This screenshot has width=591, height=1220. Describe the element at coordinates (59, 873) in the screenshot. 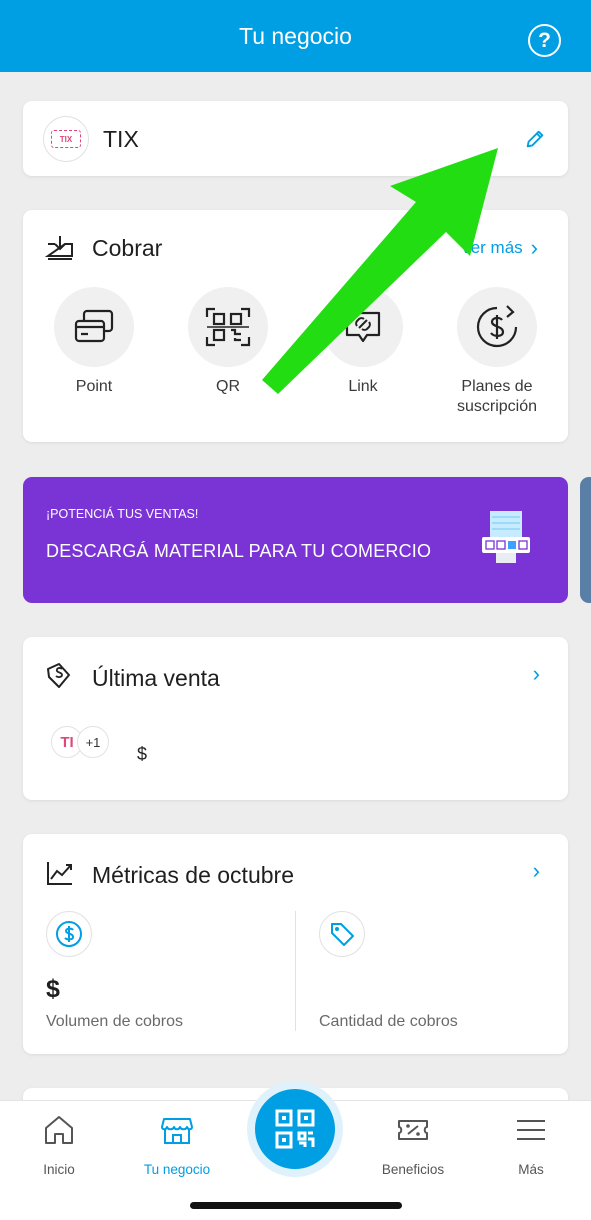

I see `trend-chart-icon` at that location.